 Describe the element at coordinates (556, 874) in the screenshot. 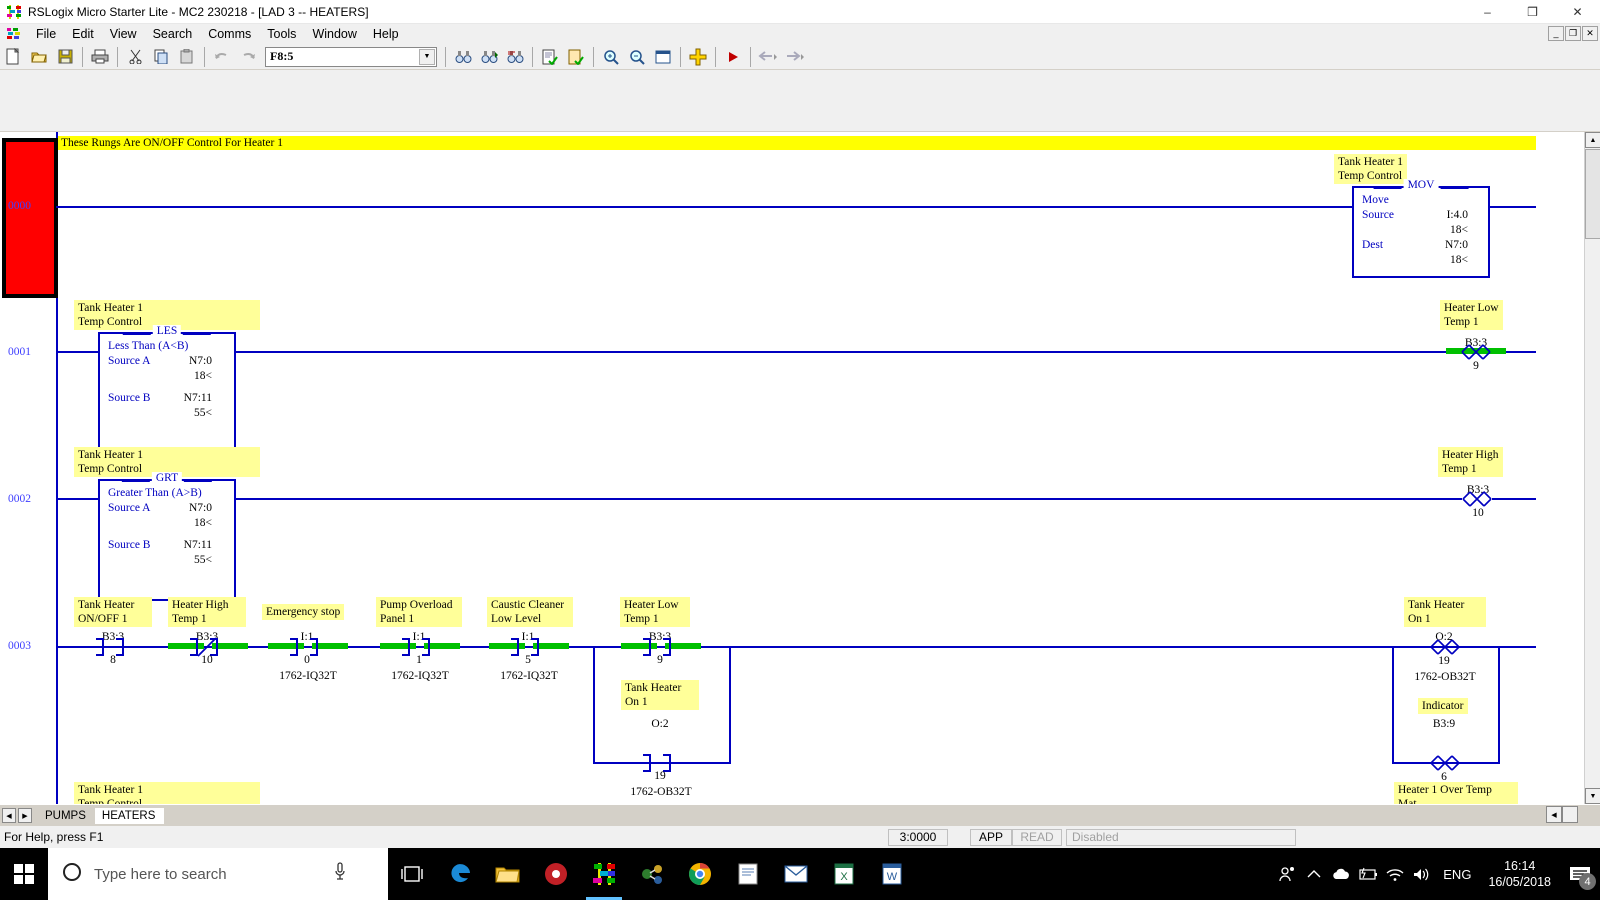

I see `media-player-taskbar-icon` at that location.